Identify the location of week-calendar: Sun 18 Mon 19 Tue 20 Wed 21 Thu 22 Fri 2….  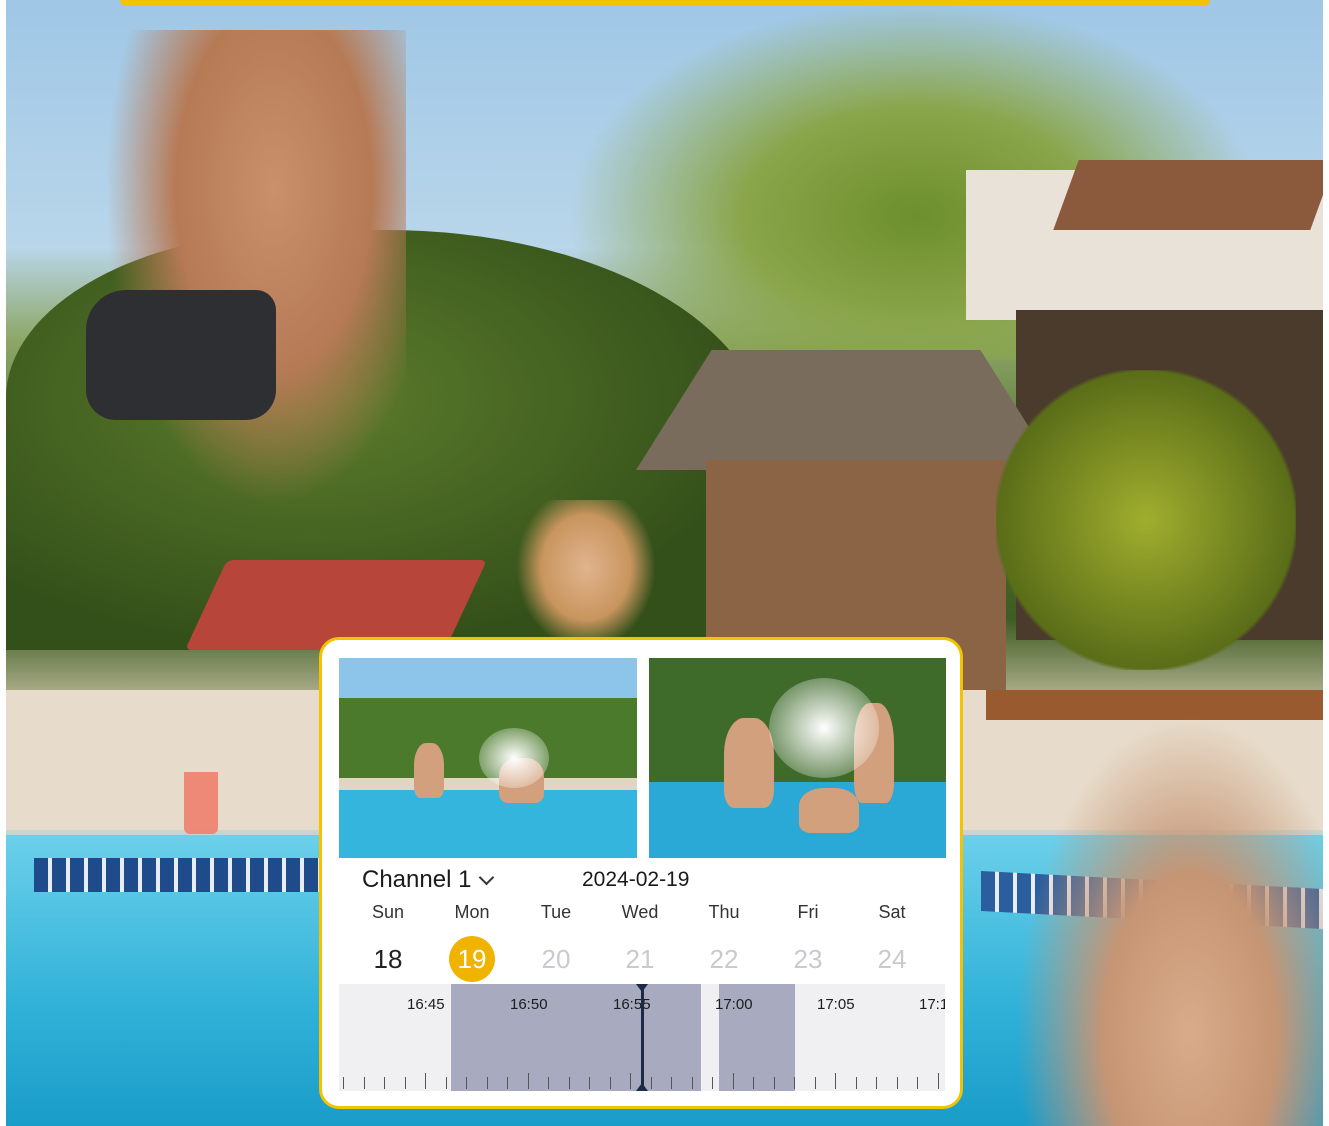
(640, 942).